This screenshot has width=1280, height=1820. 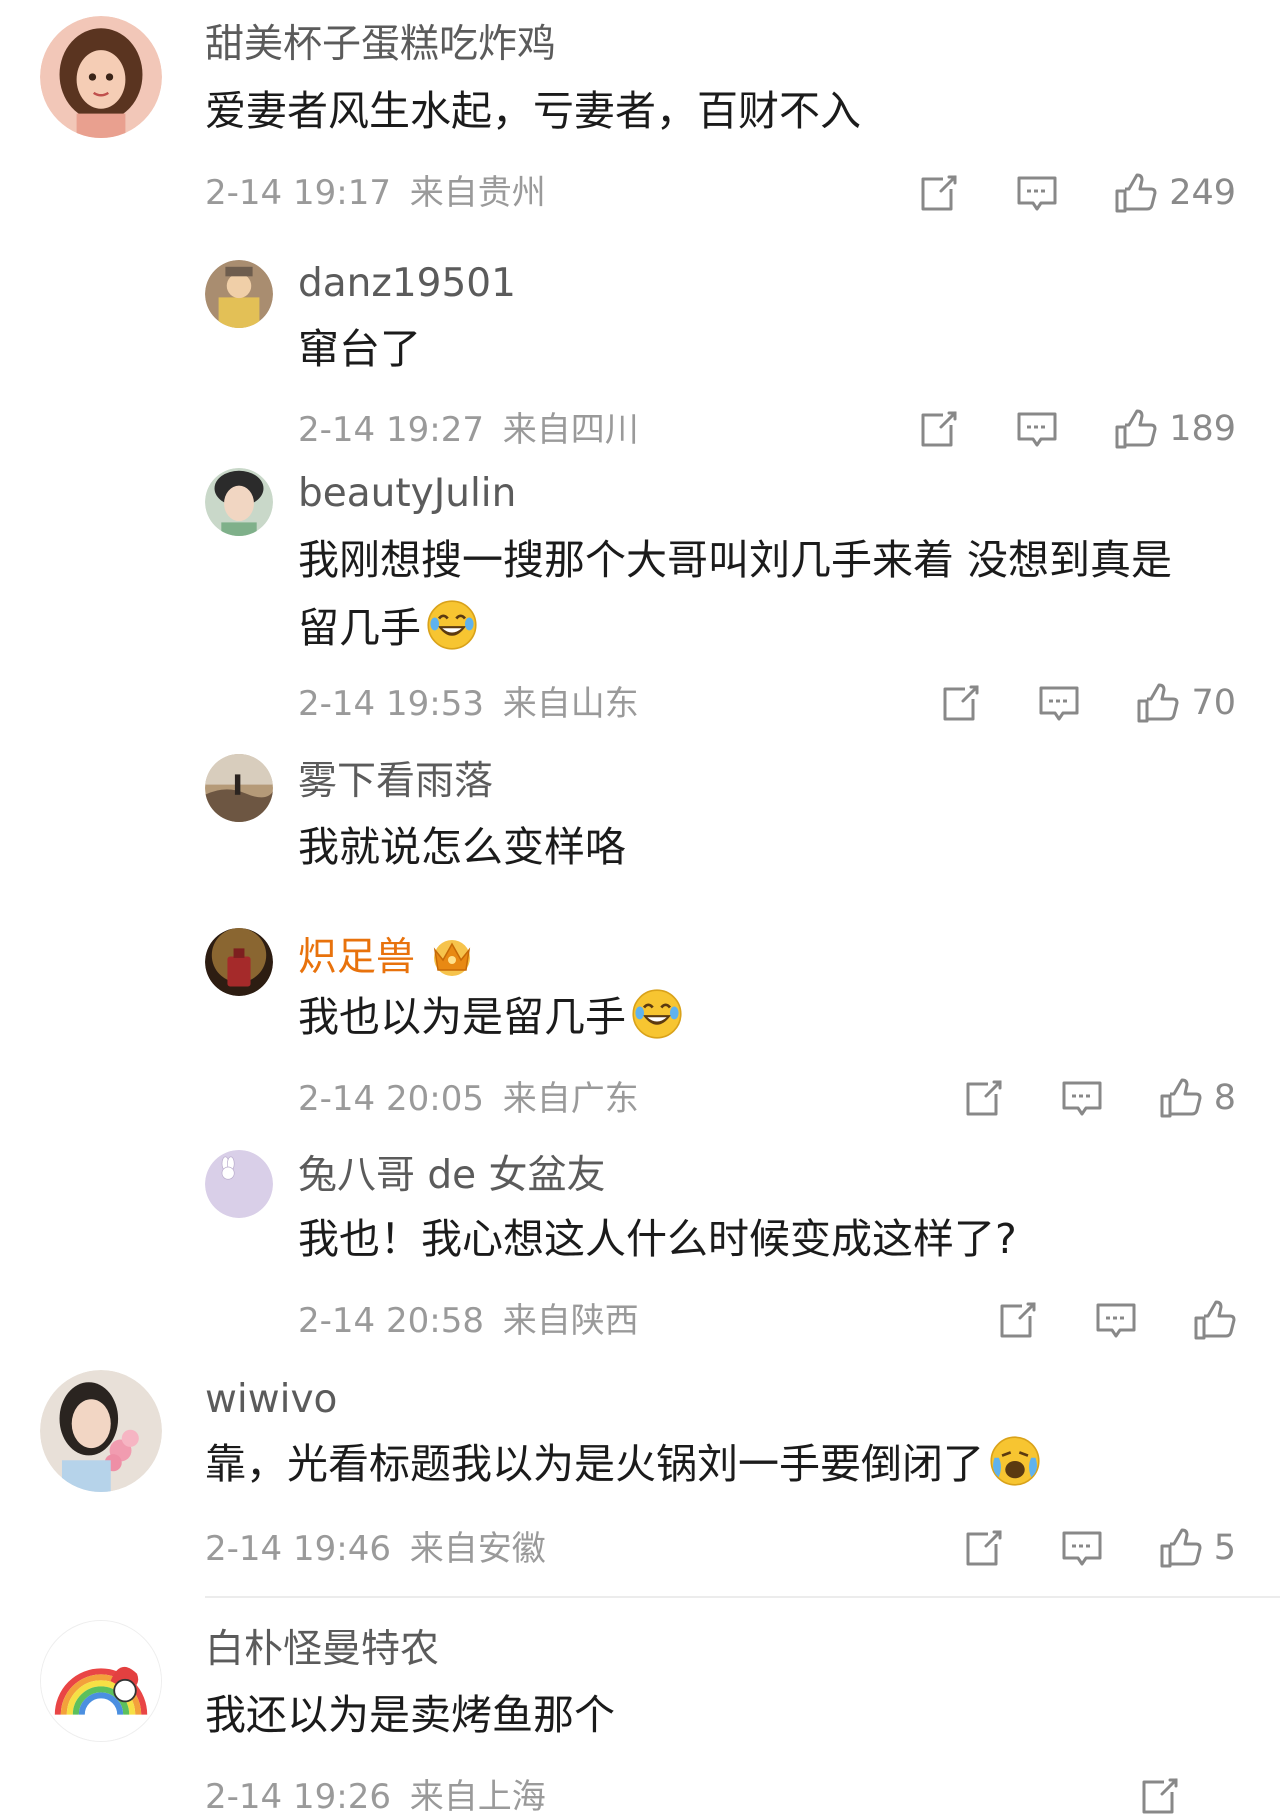 What do you see at coordinates (477, 193) in the screenshot?
I see `location: 来自贵州` at bounding box center [477, 193].